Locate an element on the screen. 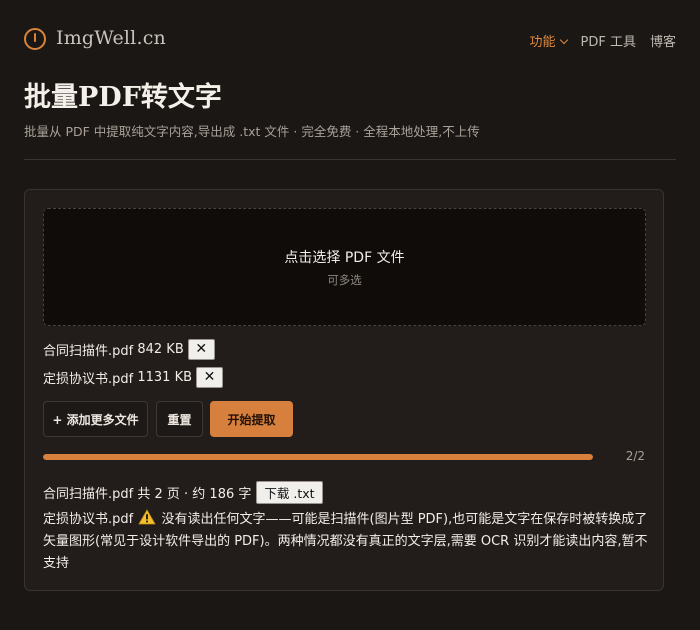 The image size is (700, 630). add-more-files-button: + 添加更多文件 is located at coordinates (95, 419).